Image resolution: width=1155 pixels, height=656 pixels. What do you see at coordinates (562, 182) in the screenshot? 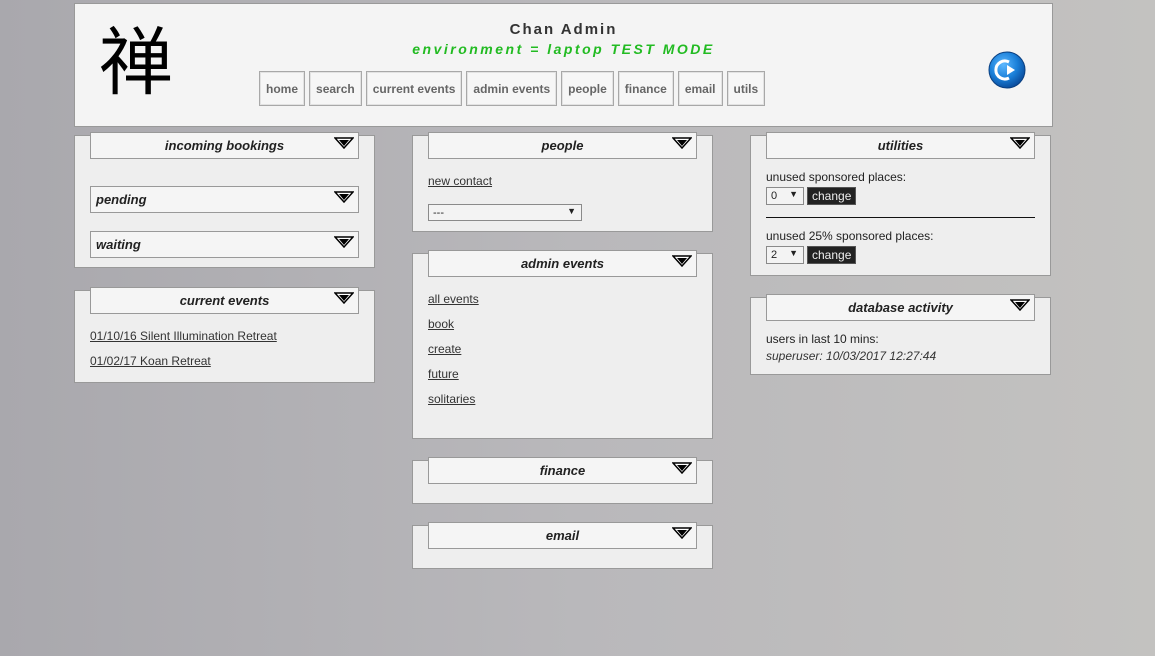
I see `people-panel: people new contact --- ▼` at bounding box center [562, 182].